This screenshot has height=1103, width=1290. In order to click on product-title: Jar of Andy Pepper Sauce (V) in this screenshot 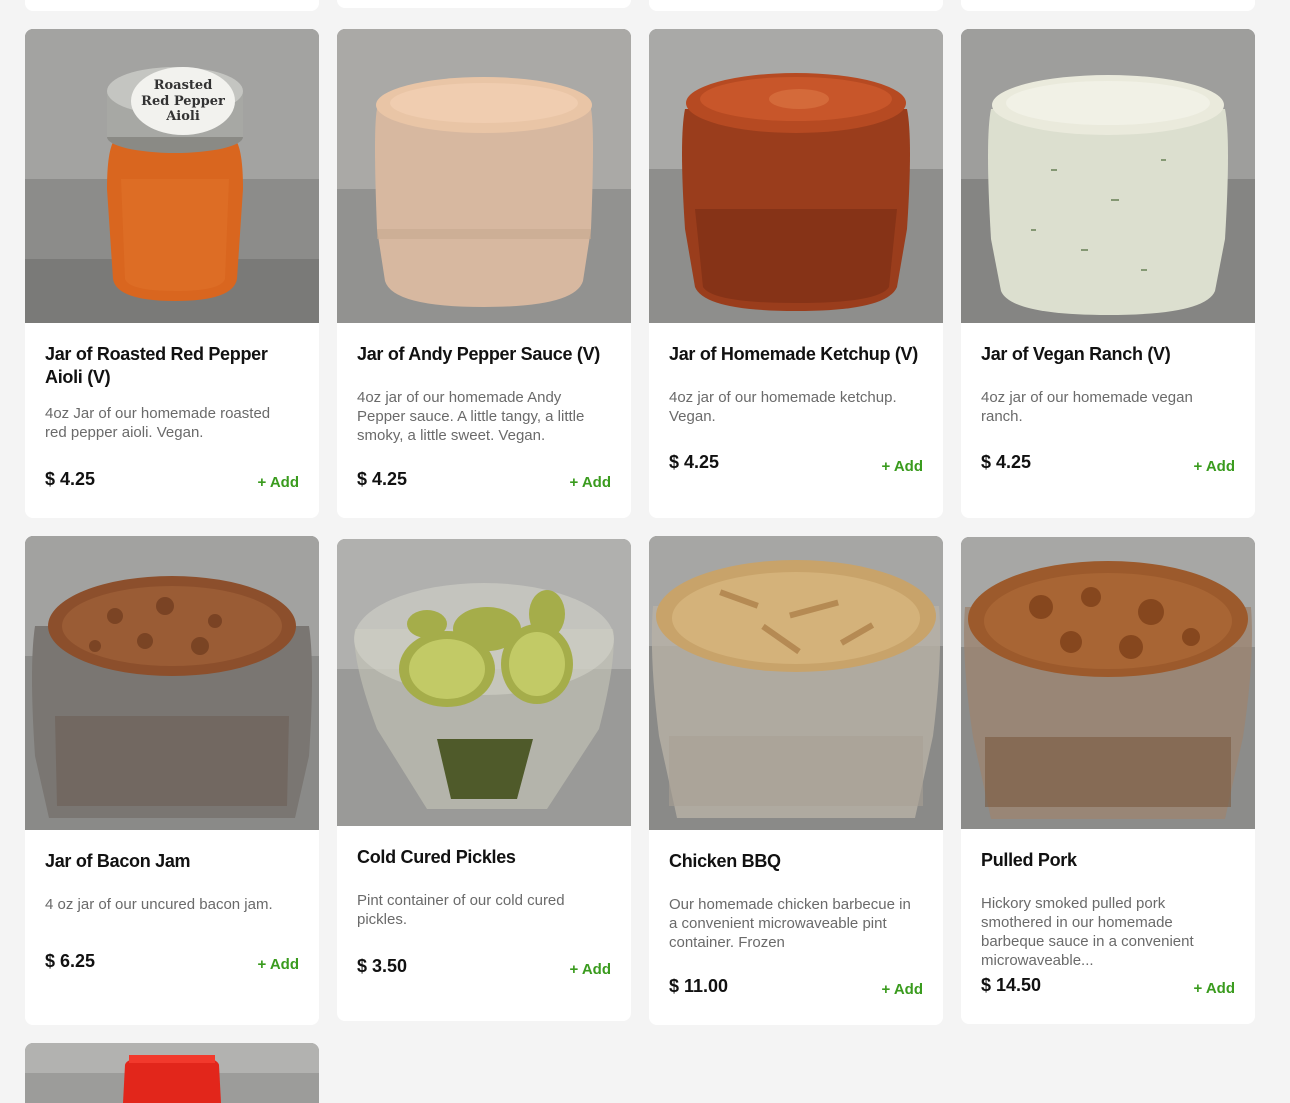, I will do `click(484, 354)`.